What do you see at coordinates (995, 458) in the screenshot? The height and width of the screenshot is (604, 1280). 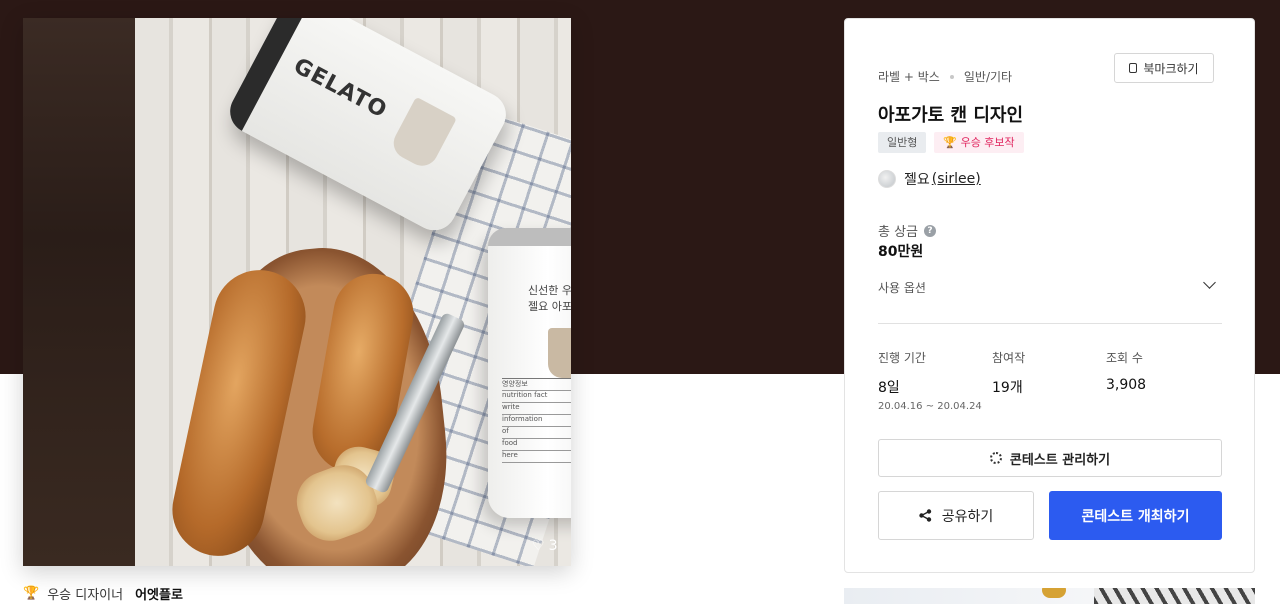 I see `gear-icon` at bounding box center [995, 458].